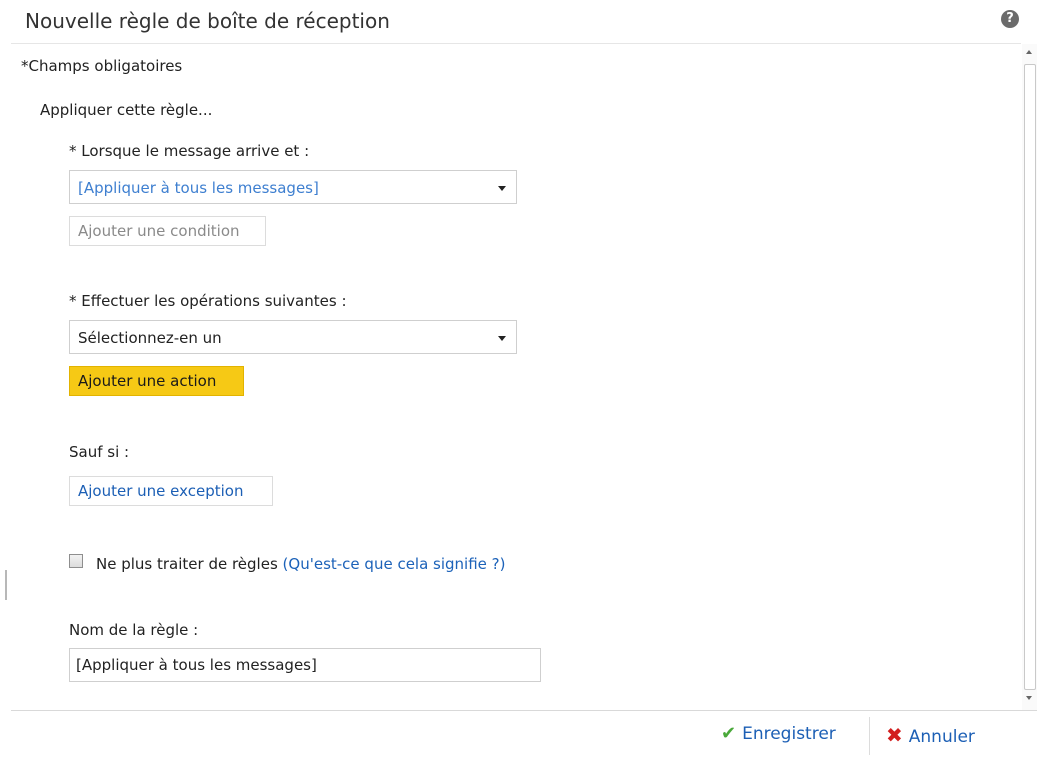  Describe the element at coordinates (524, 736) in the screenshot. I see `dialog-footer: ✔ Enregistrer ✖ Annuler` at that location.